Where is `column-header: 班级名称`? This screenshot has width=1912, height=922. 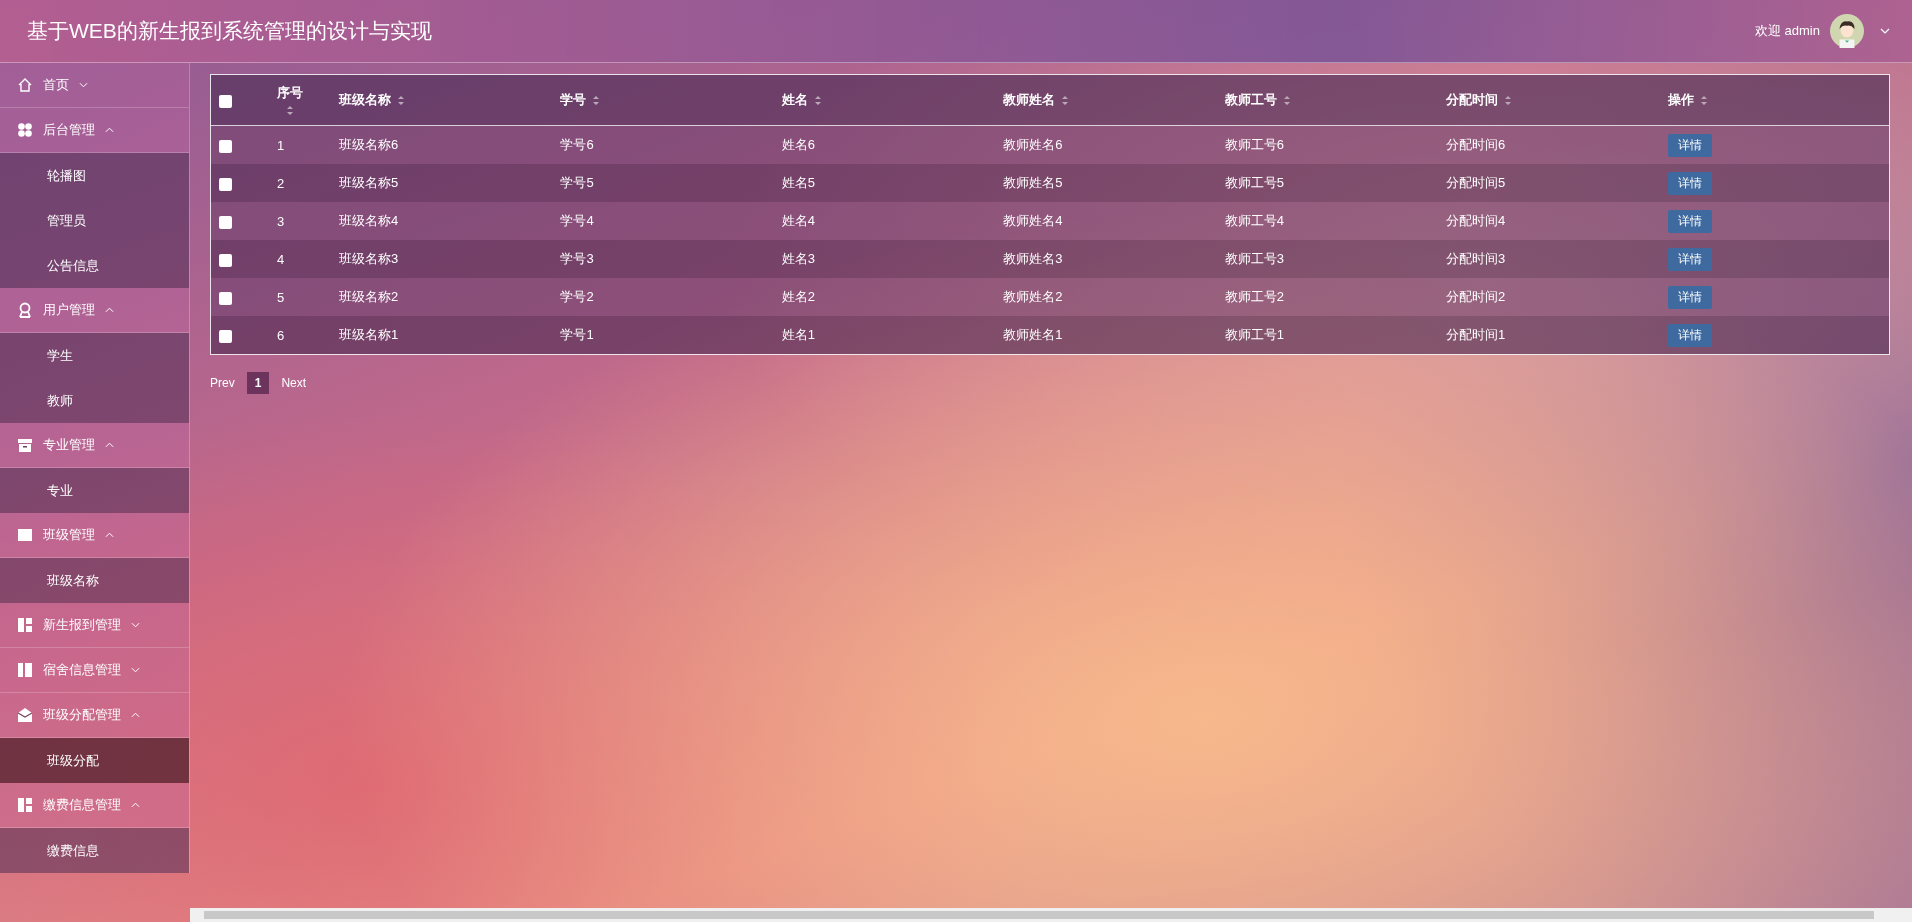
column-header: 班级名称 is located at coordinates (365, 100).